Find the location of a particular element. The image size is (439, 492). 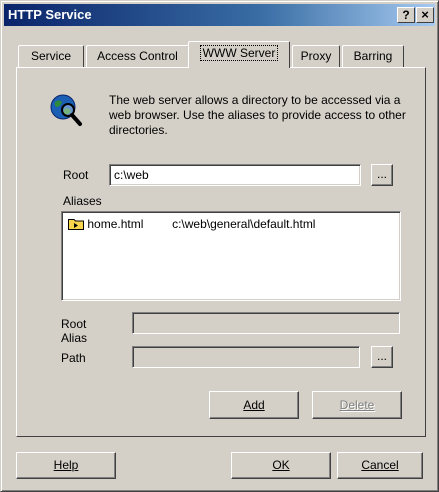

help-button: Help is located at coordinates (66, 465).